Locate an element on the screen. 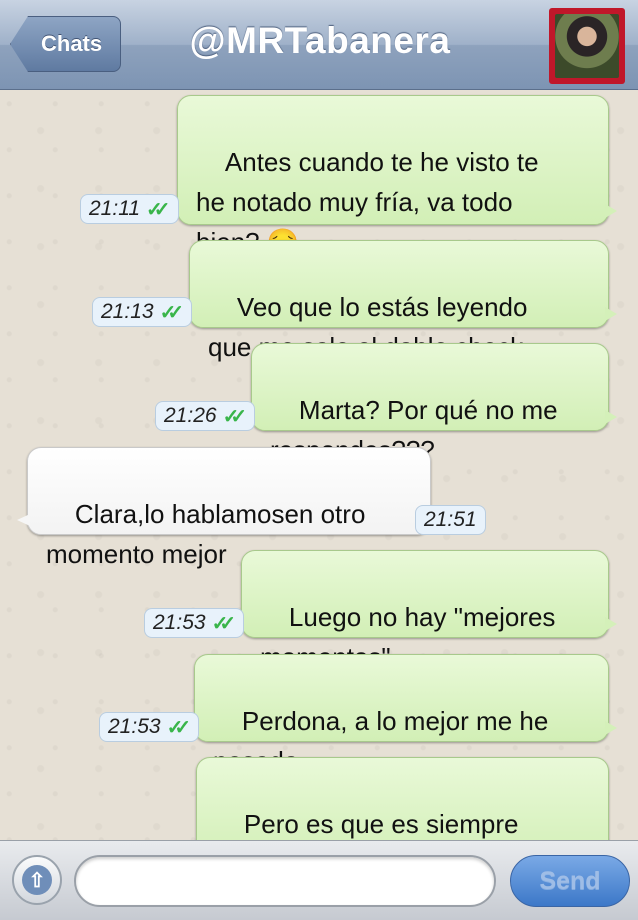 The height and width of the screenshot is (920, 638). message-composer: ⇧ Send is located at coordinates (319, 880).